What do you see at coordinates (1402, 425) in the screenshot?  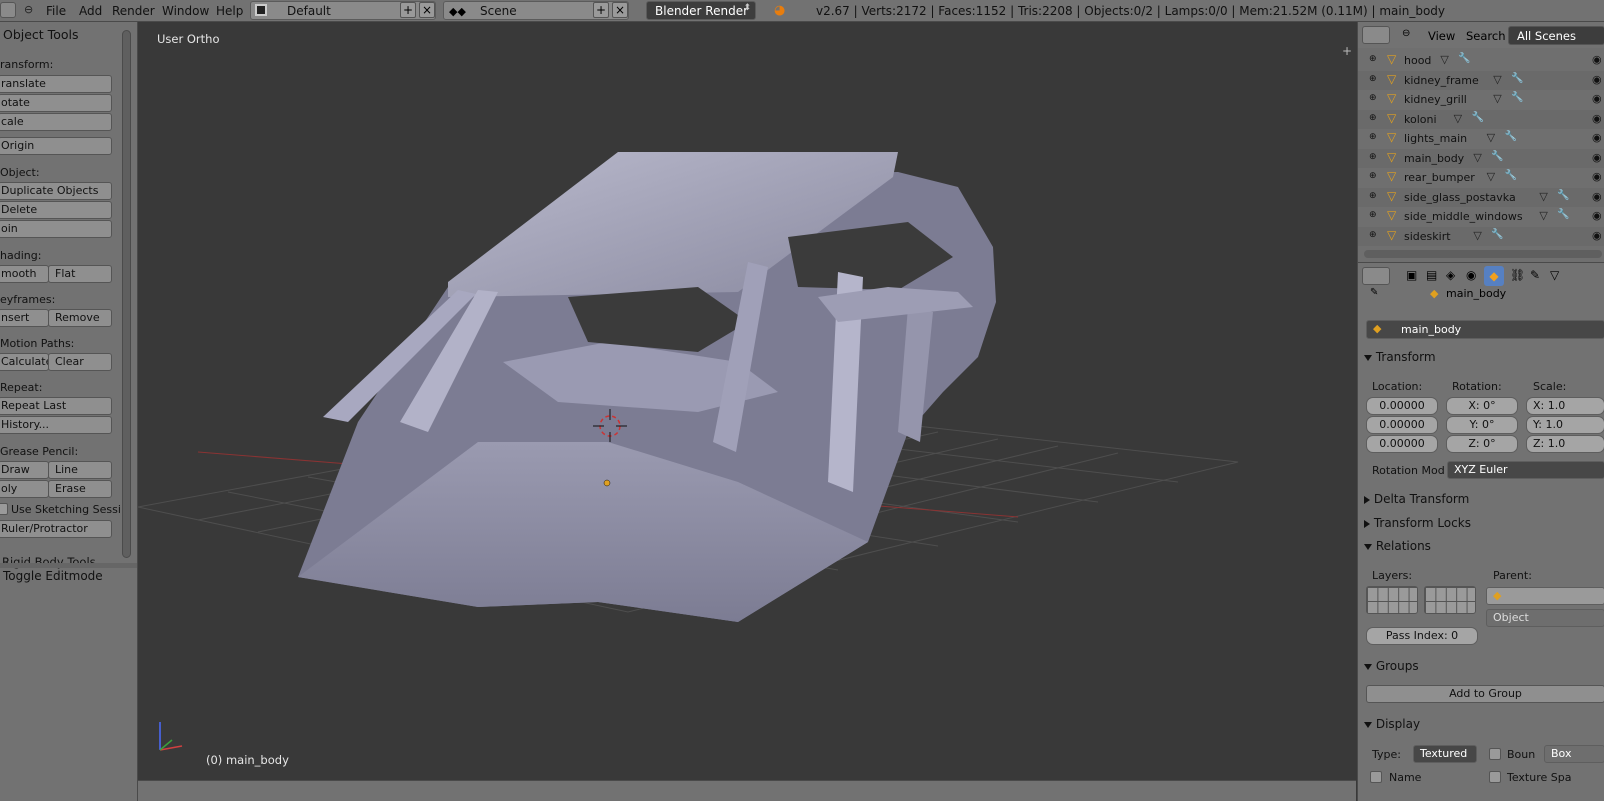 I see `location-y-field: 0.00000` at bounding box center [1402, 425].